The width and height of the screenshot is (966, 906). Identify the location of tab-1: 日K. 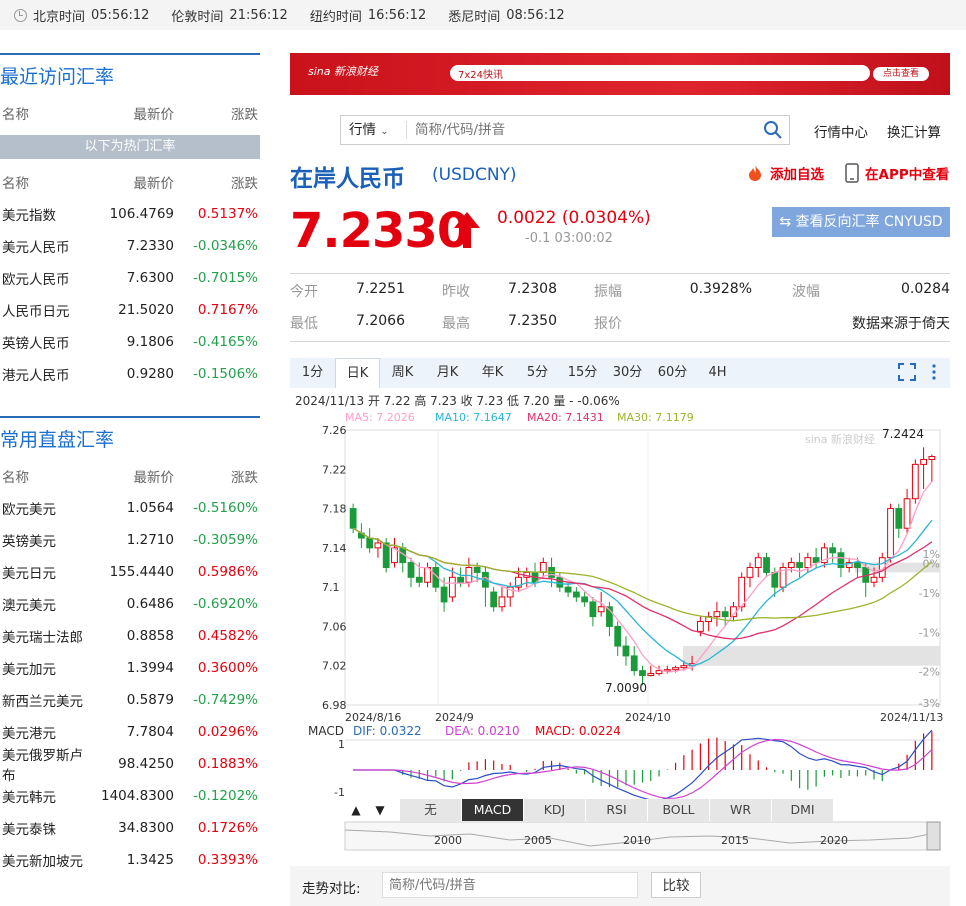
(357, 373).